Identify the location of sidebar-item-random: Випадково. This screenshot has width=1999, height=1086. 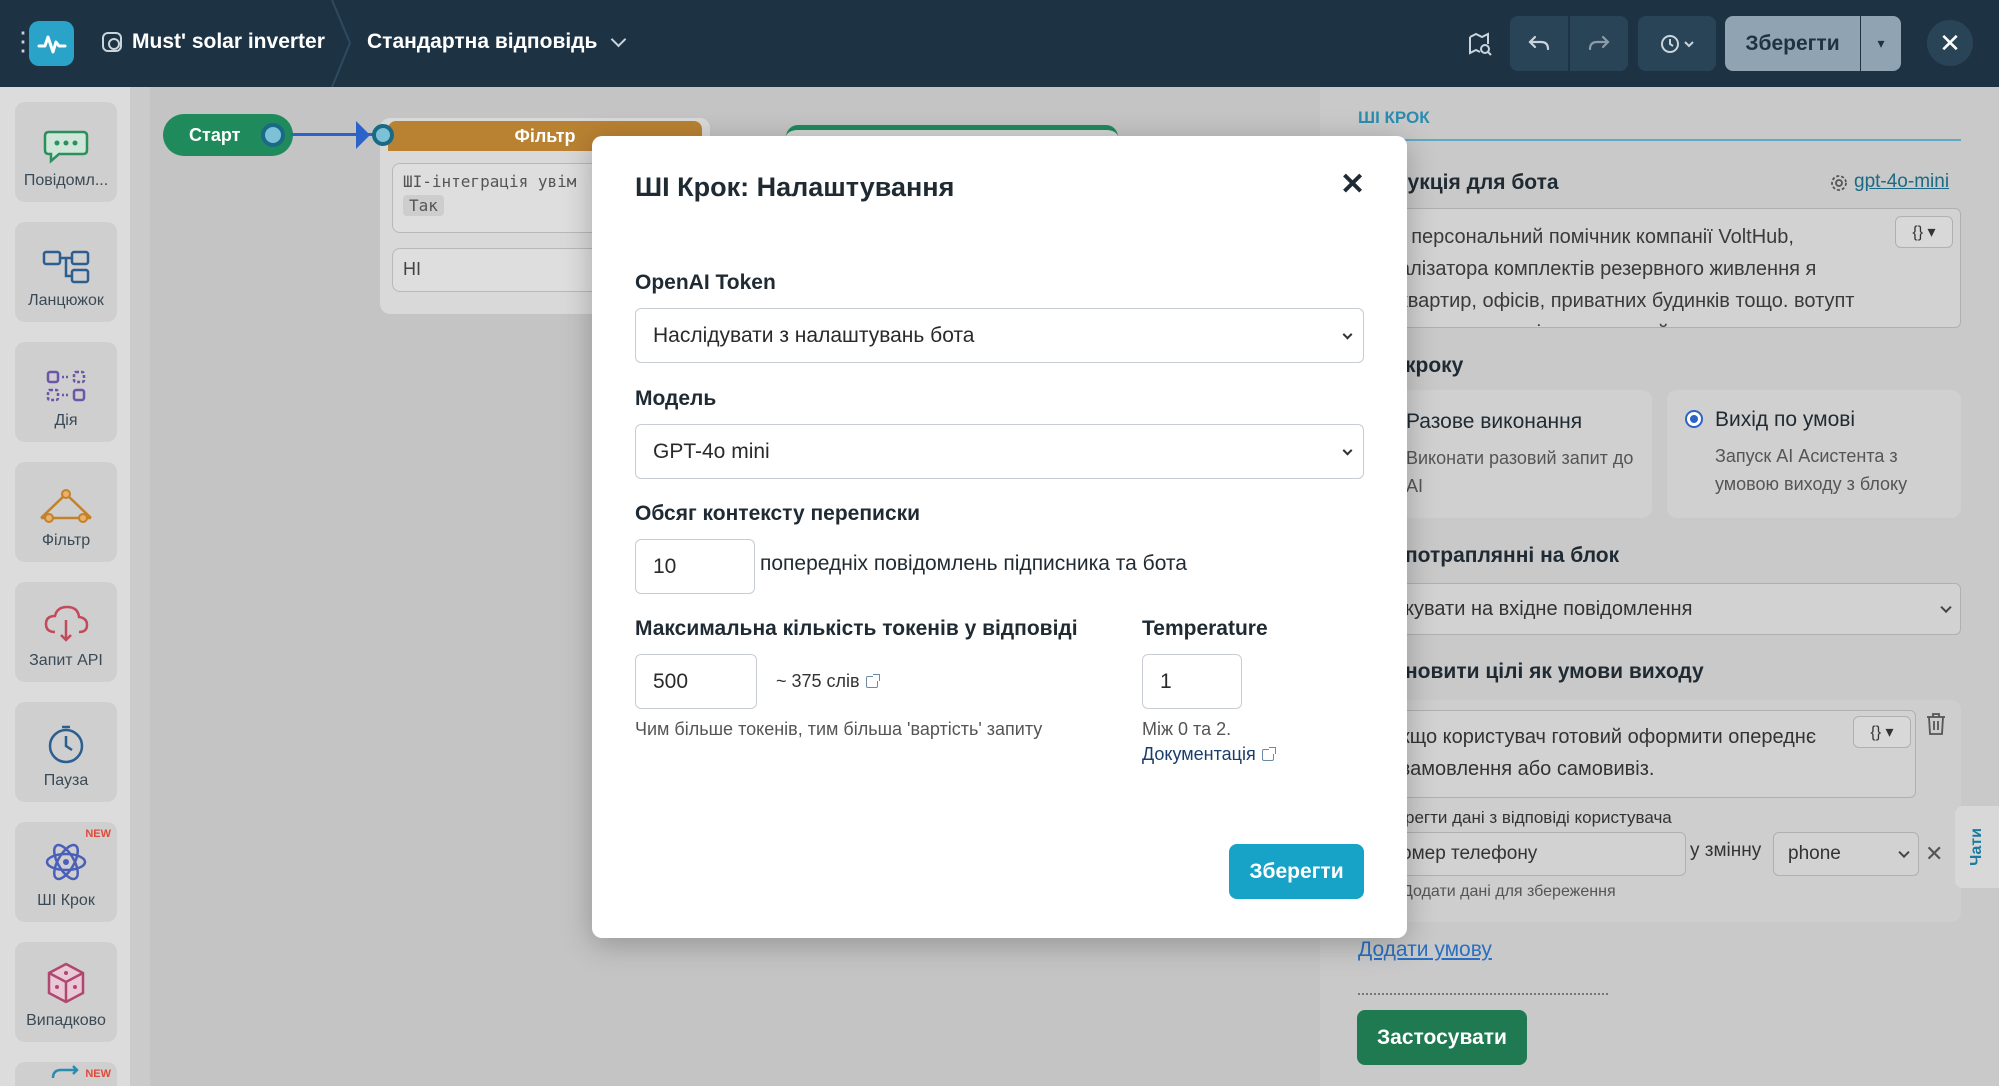
(66, 992).